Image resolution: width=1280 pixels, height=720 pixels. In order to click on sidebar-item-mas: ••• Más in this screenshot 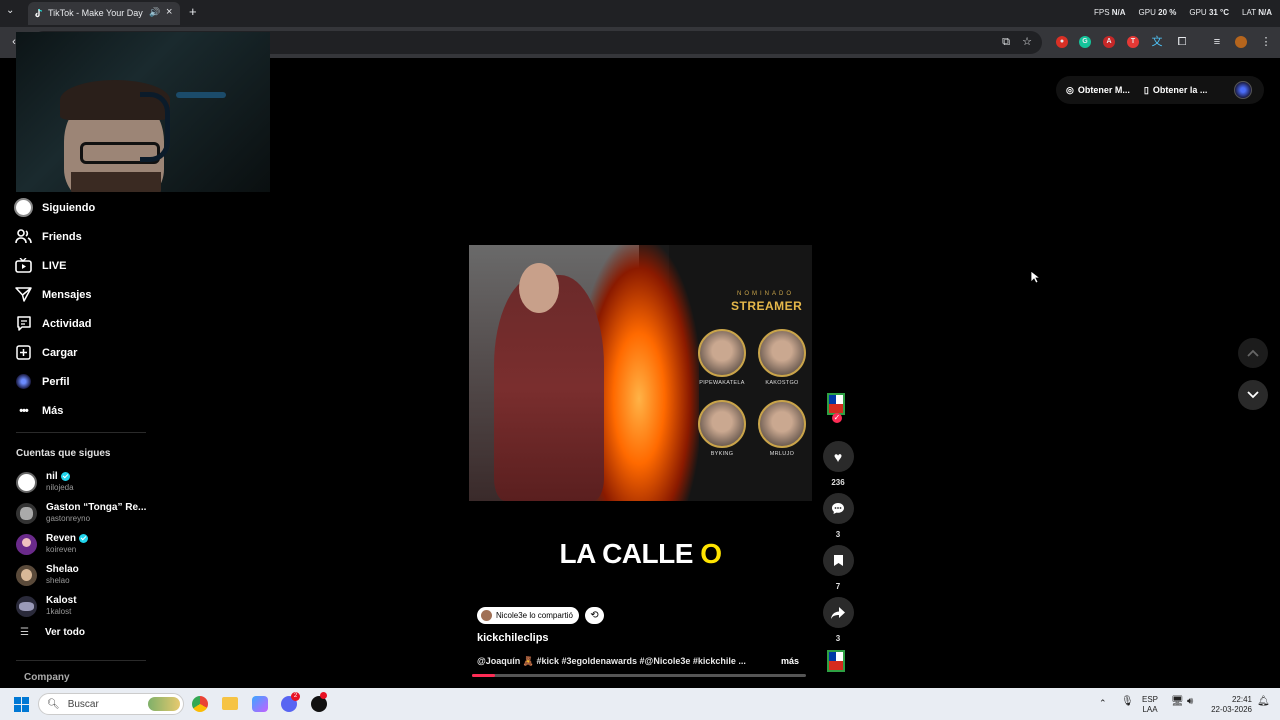, I will do `click(38, 410)`.